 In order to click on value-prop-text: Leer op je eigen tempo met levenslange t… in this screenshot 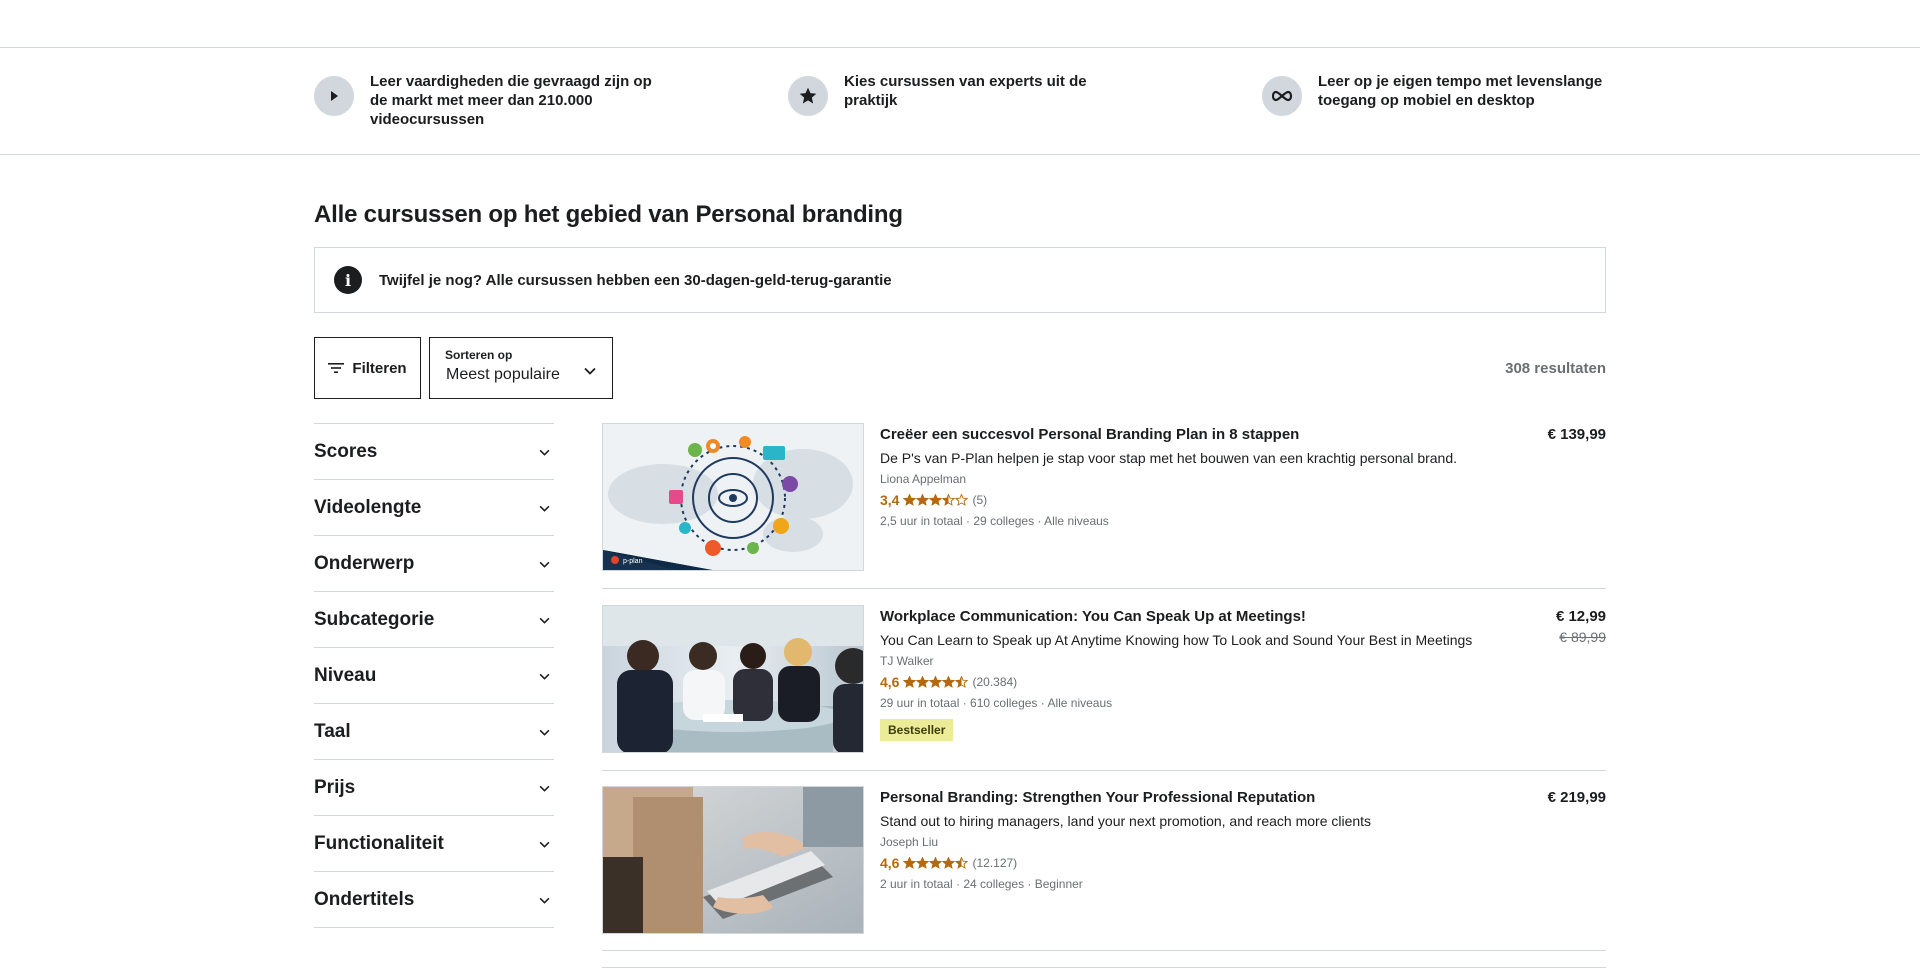, I will do `click(1460, 91)`.